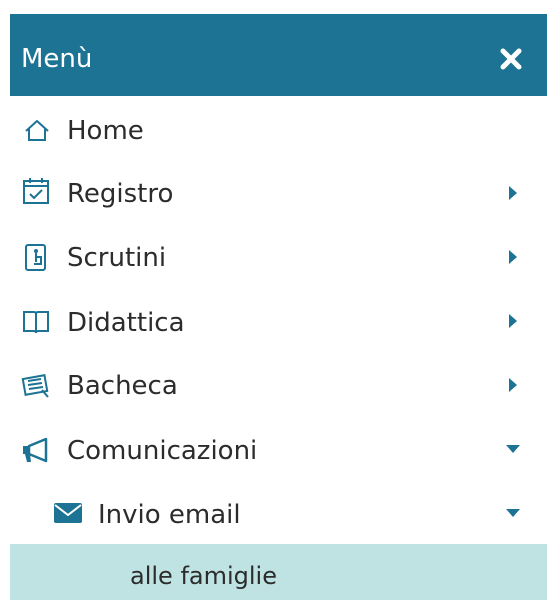 The width and height of the screenshot is (547, 600). I want to click on open-book-icon, so click(36, 322).